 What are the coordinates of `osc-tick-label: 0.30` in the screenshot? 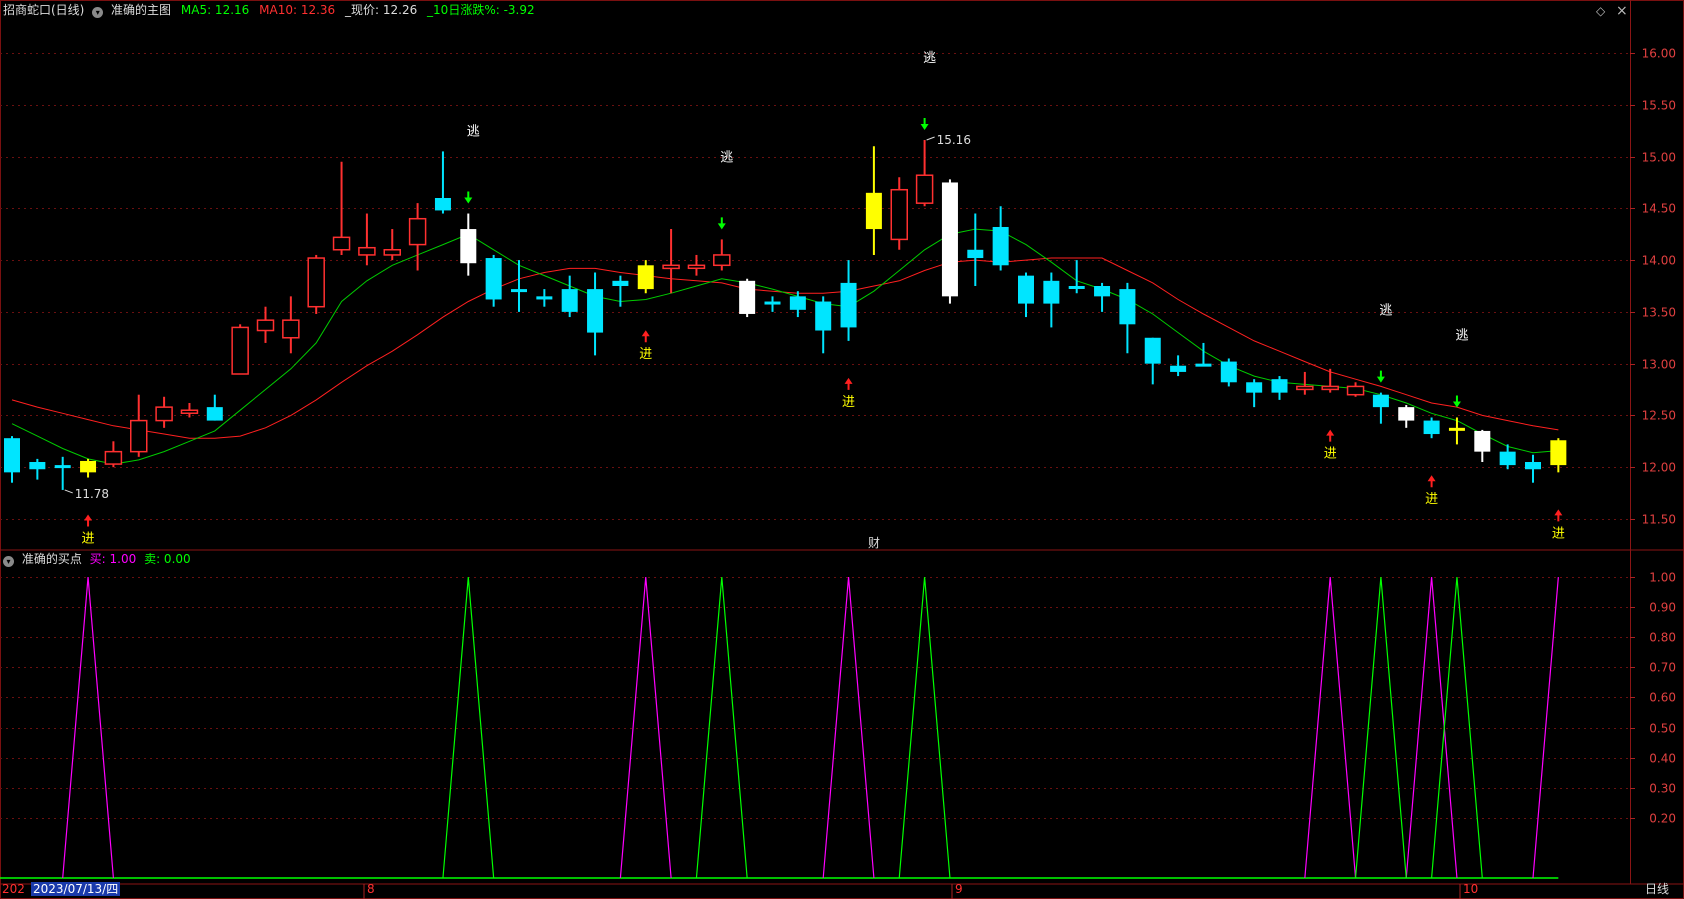 It's located at (1662, 789).